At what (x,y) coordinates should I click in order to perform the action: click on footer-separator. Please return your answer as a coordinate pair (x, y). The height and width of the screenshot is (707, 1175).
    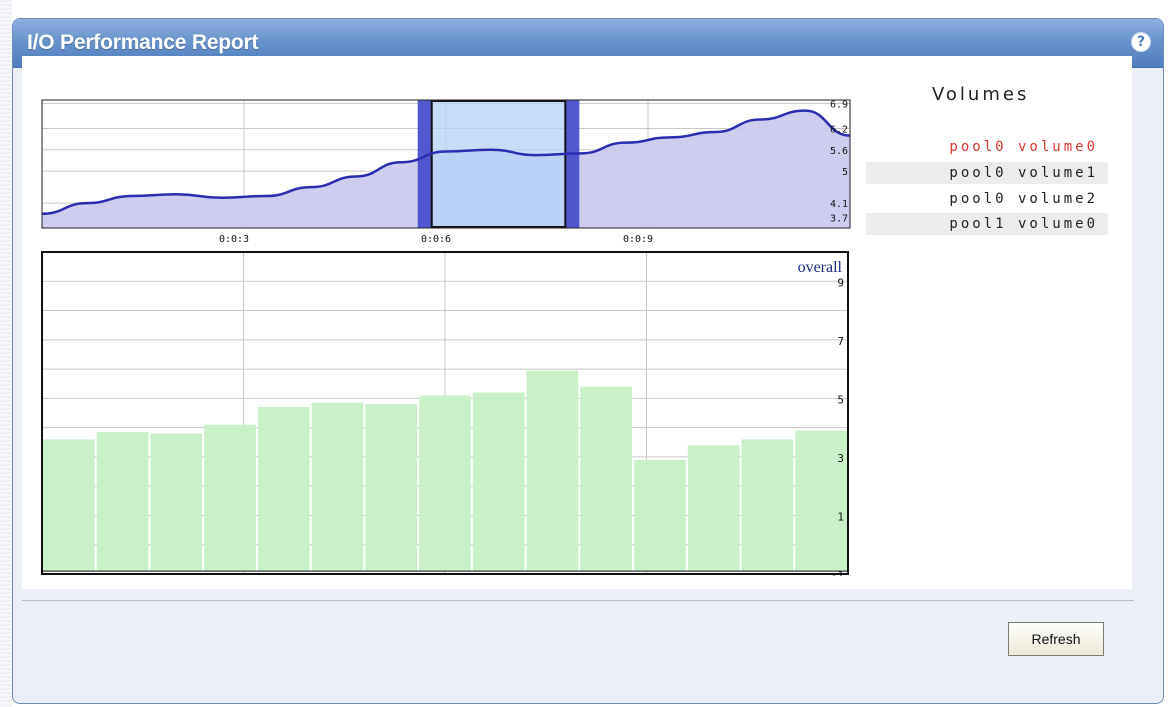
    Looking at the image, I should click on (578, 600).